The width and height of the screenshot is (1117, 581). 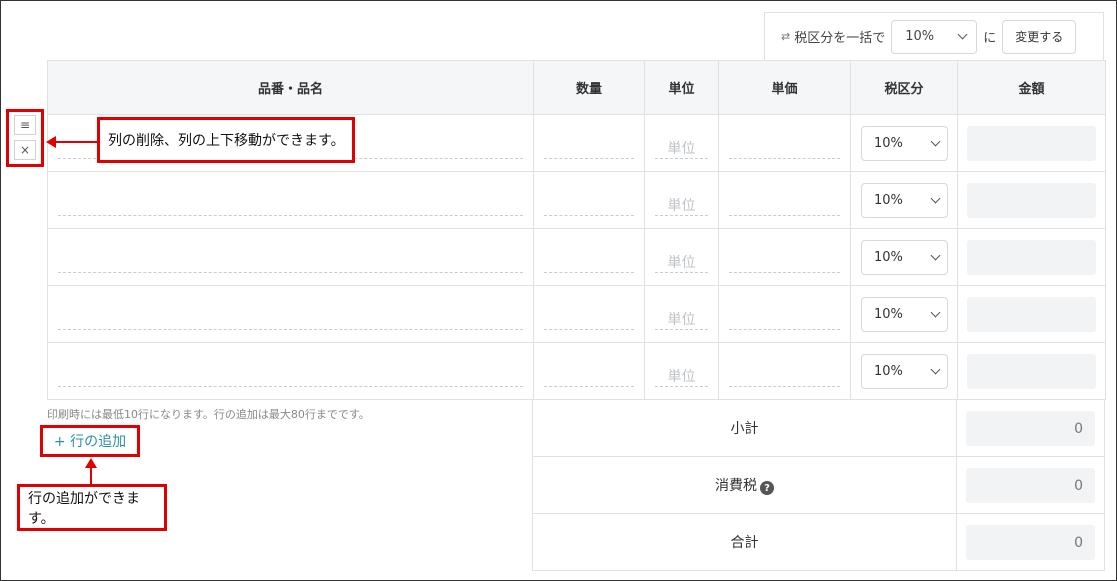 I want to click on column-header-item: 品番・品名, so click(x=290, y=87).